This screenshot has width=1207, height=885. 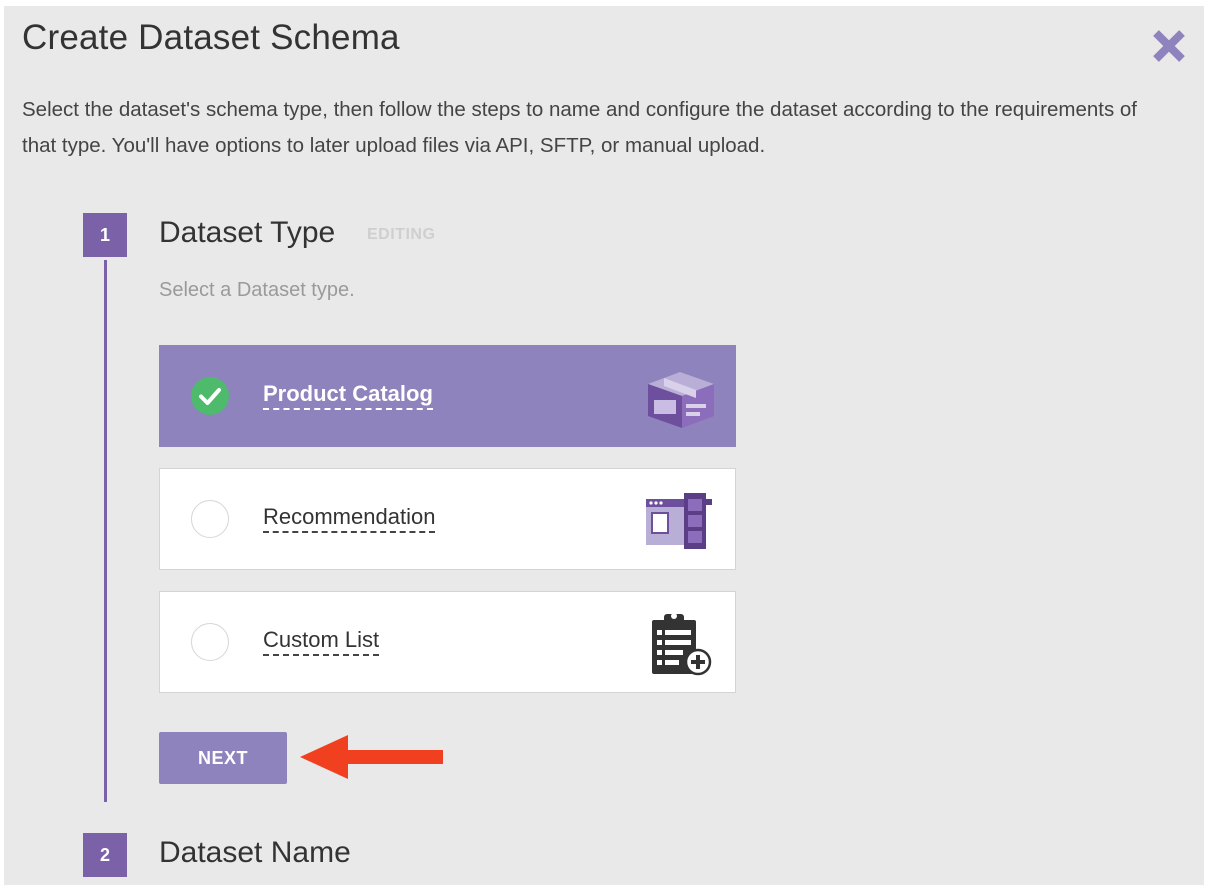 I want to click on step-number-2: 2, so click(x=105, y=855).